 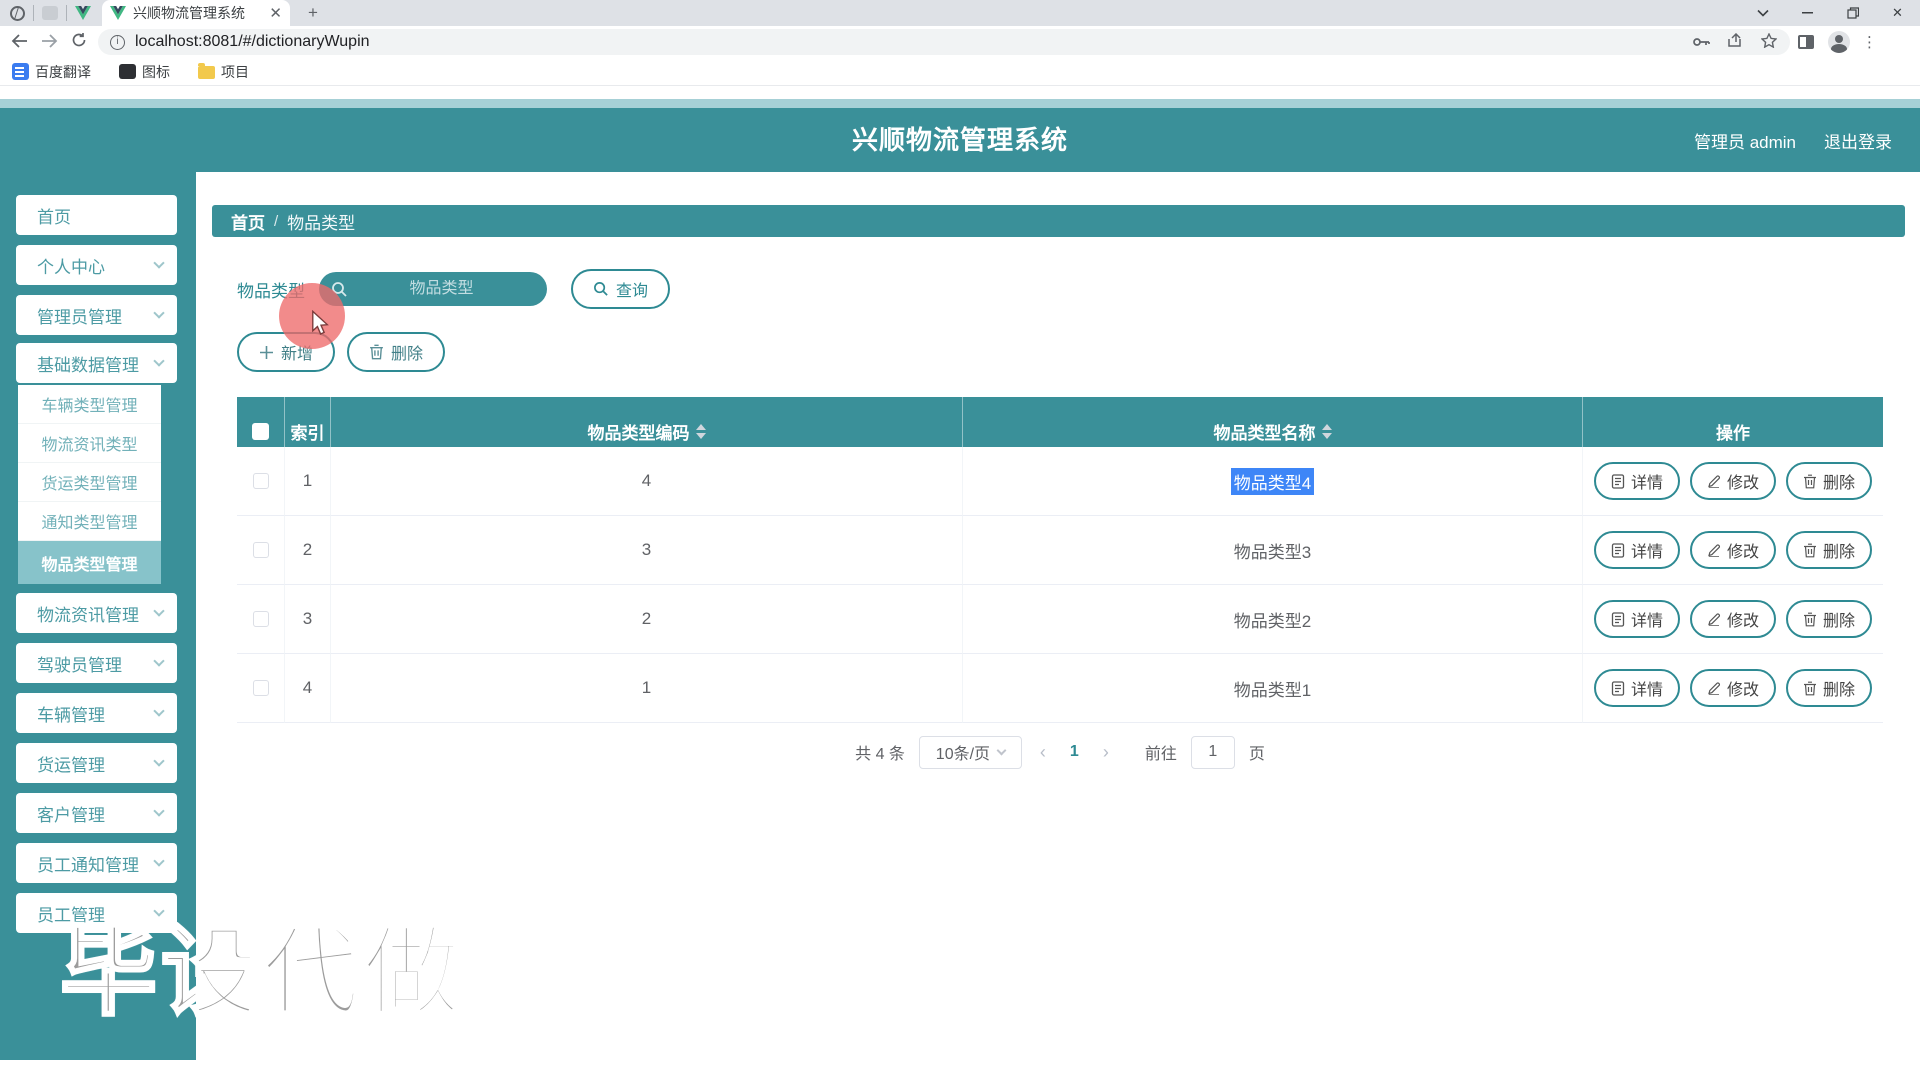 What do you see at coordinates (127, 71) in the screenshot?
I see `image-icon` at bounding box center [127, 71].